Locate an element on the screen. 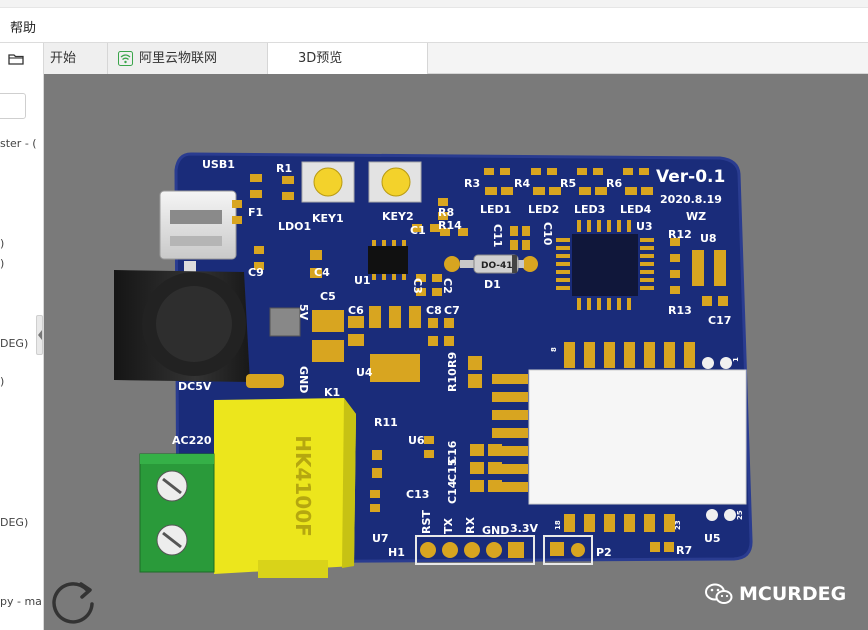 The height and width of the screenshot is (630, 868). label-tx: TX is located at coordinates (448, 525).